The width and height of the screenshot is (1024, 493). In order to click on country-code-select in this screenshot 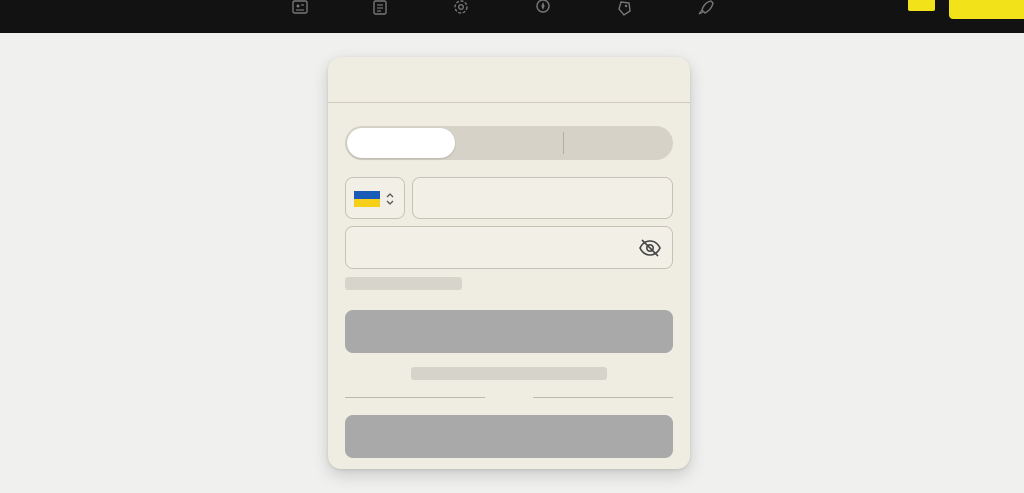, I will do `click(375, 198)`.